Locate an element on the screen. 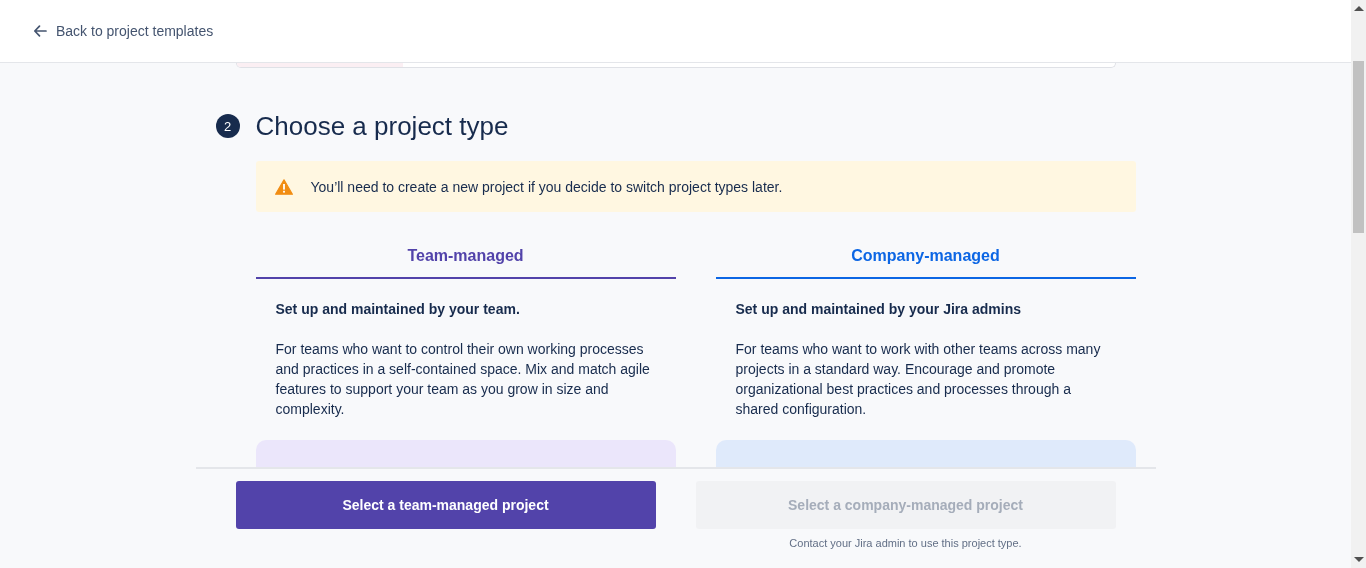  back-link: Back to project templates is located at coordinates (123, 31).